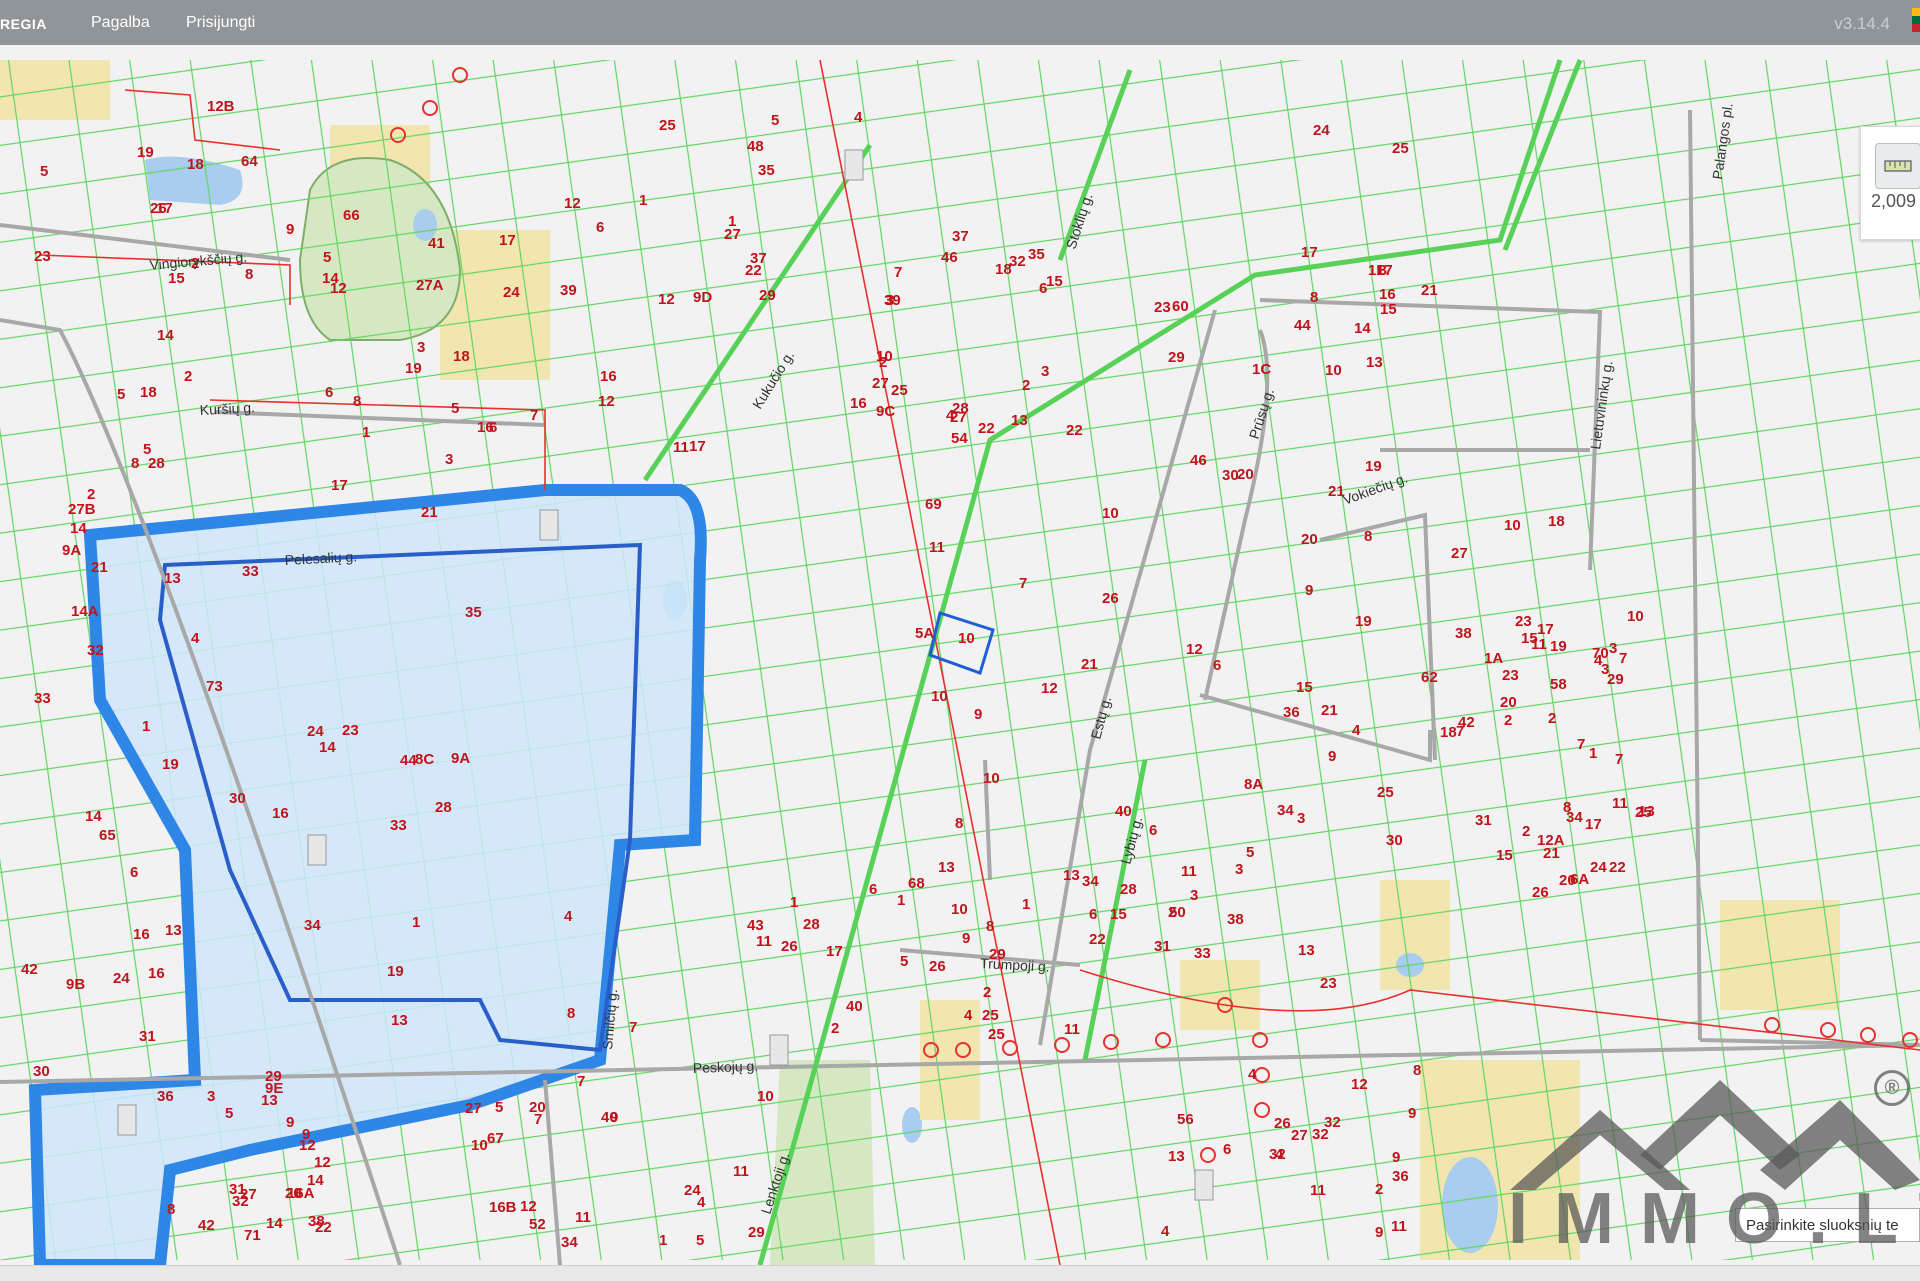 This screenshot has height=1281, width=1920. I want to click on parcel-number: 25, so click(1385, 792).